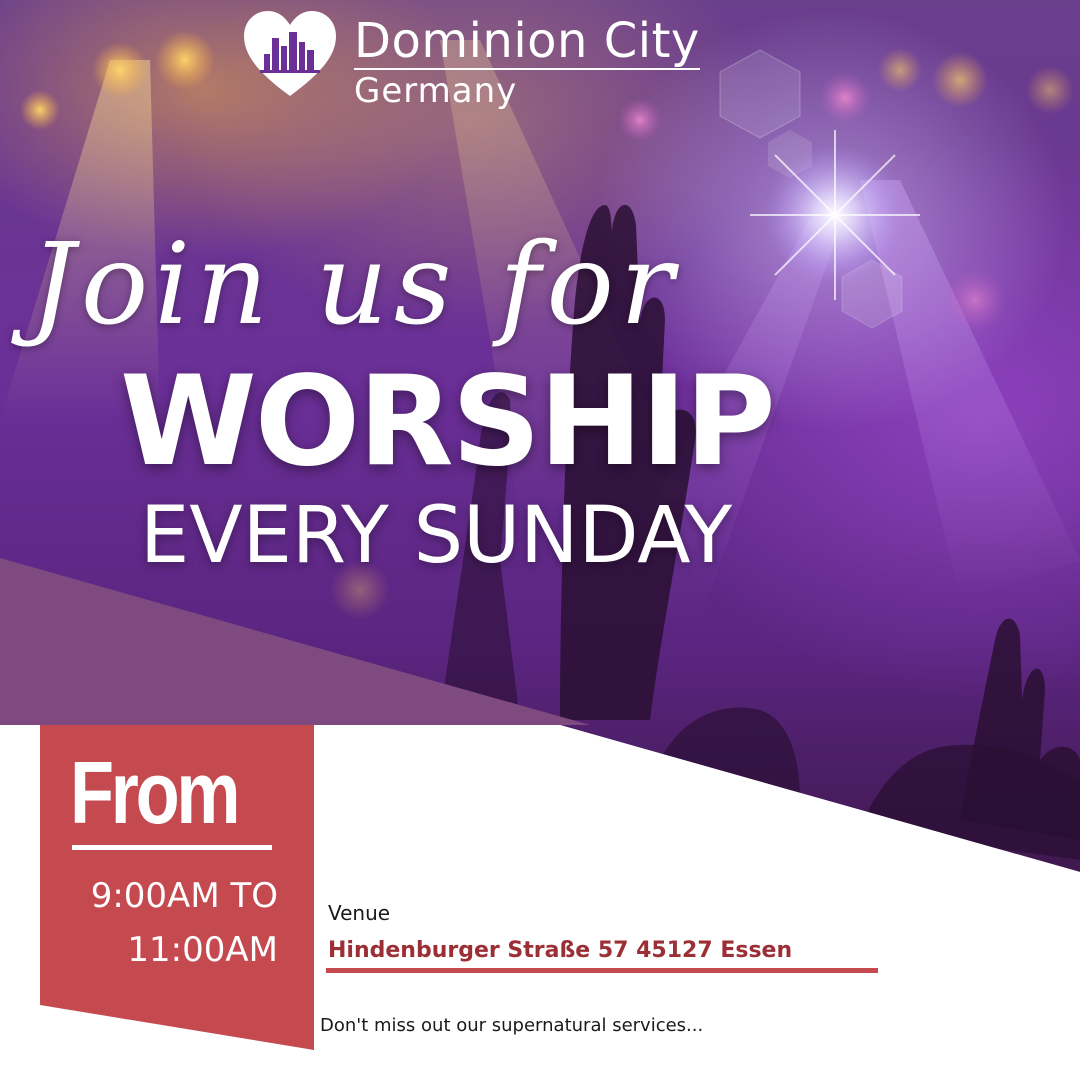  I want to click on headline-script: Join us for, so click(355, 285).